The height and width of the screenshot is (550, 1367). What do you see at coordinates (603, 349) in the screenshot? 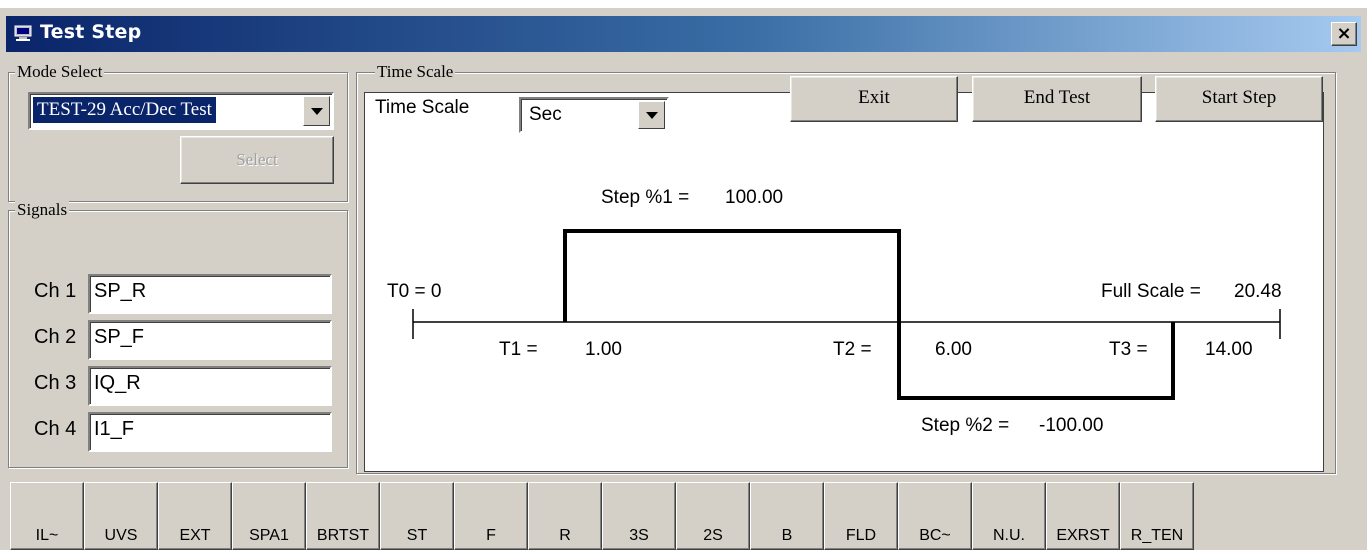
I see `t1-value: 1.00` at bounding box center [603, 349].